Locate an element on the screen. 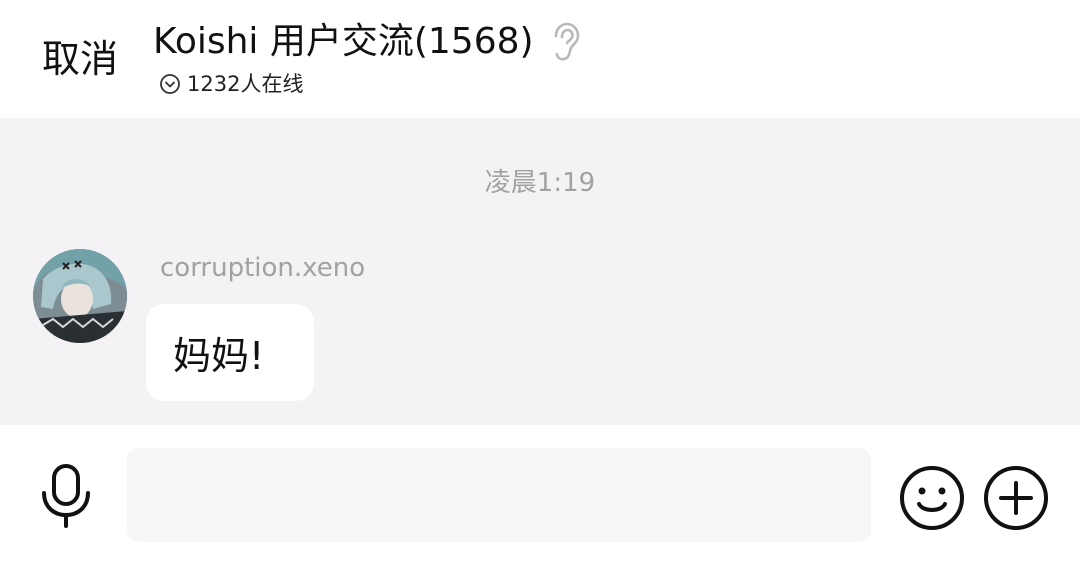 The height and width of the screenshot is (565, 1080). online-status: 1232人在线 is located at coordinates (231, 84).